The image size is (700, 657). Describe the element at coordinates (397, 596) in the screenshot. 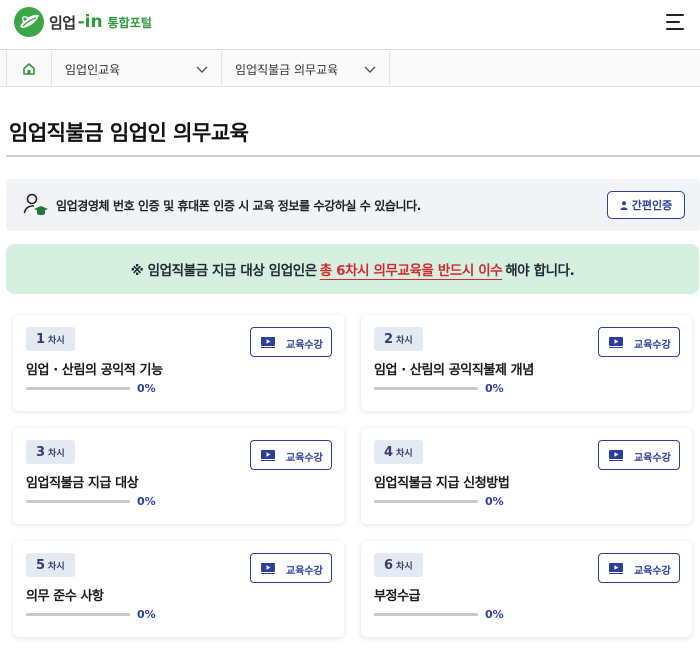

I see `session-title: 부정수급` at that location.